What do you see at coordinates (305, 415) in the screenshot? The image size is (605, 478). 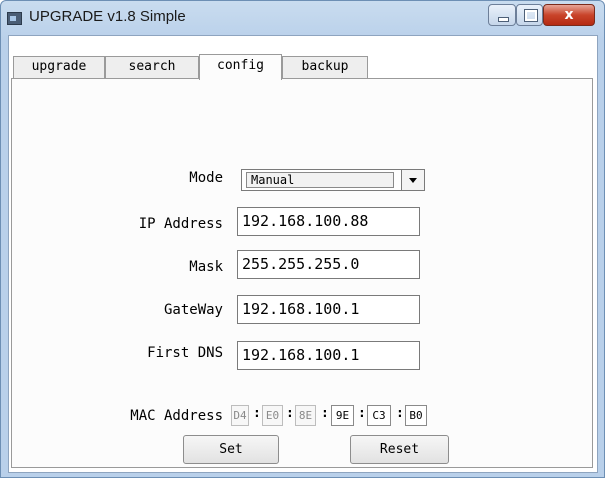 I see `mac-octet-3: 8E` at bounding box center [305, 415].